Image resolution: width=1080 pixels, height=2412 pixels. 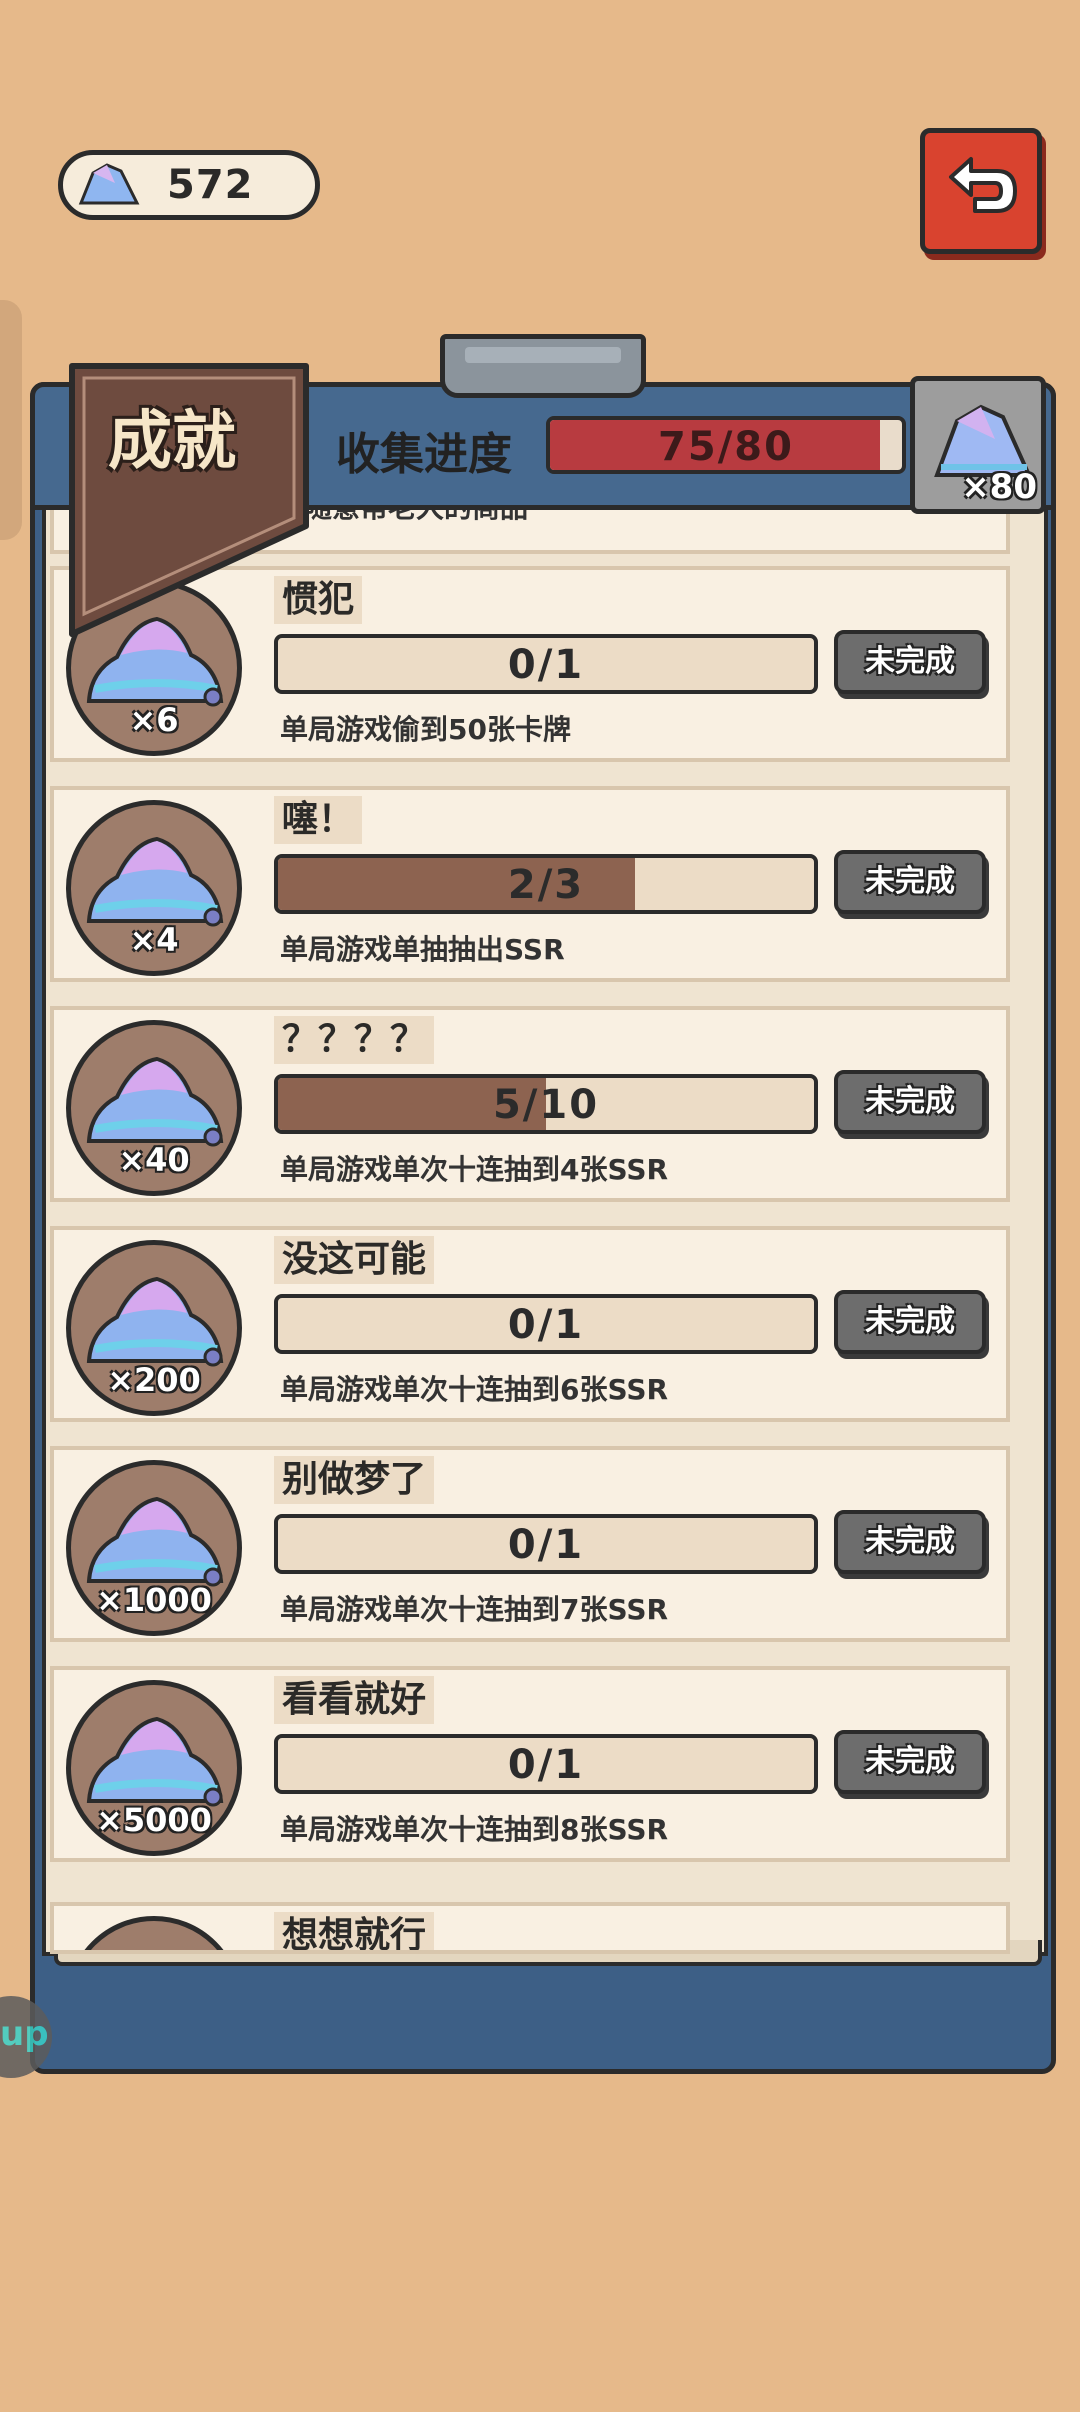 I want to click on card-description: 单局游戏偷到50张卡牌, so click(x=425, y=729).